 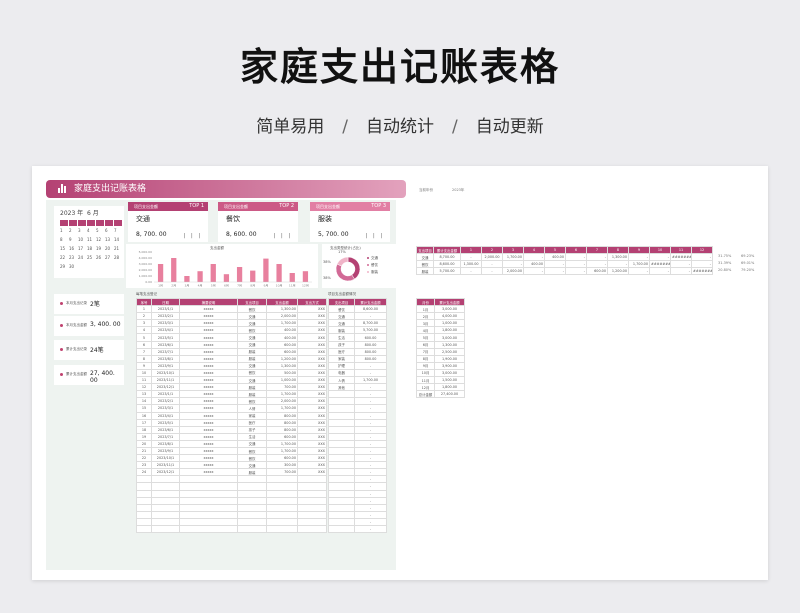 What do you see at coordinates (91, 240) in the screenshot?
I see `calendar-day: 11` at bounding box center [91, 240].